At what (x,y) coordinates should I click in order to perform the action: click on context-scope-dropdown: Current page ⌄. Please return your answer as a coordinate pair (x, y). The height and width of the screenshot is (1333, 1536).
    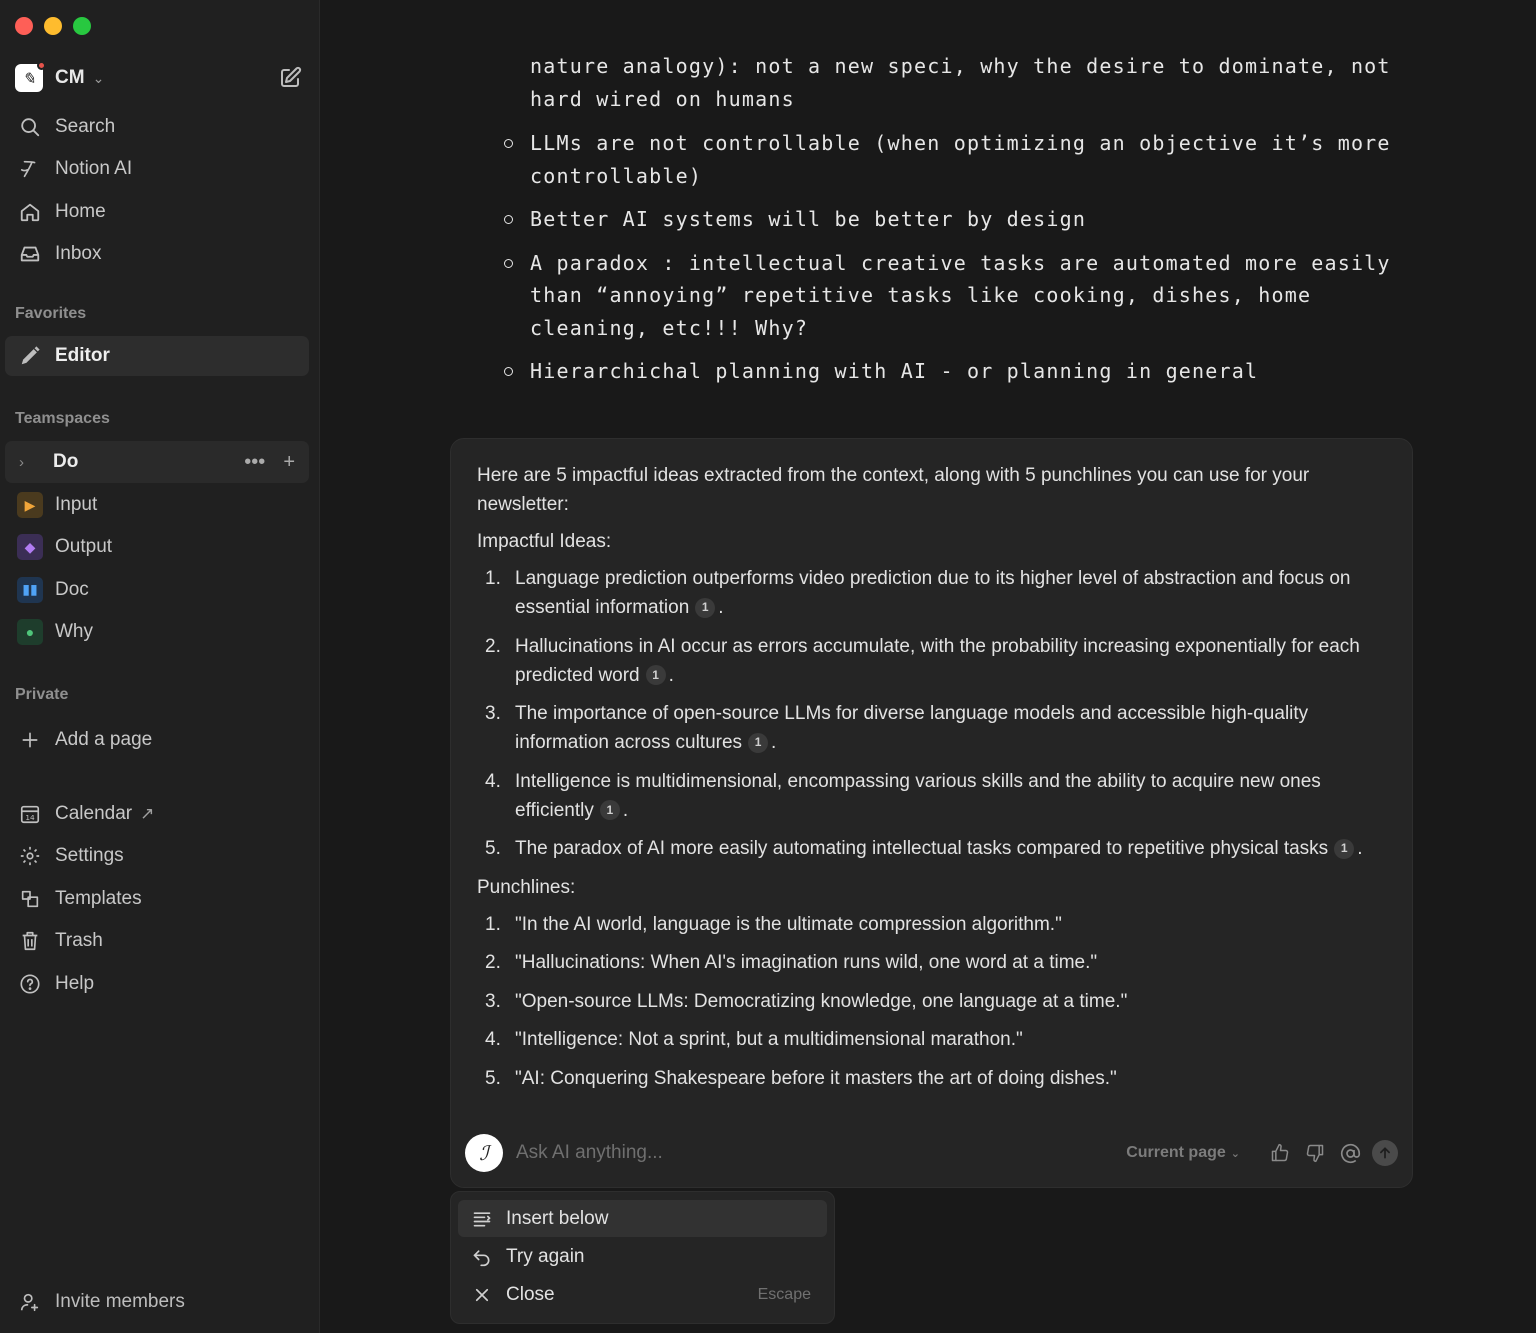
    Looking at the image, I should click on (1183, 1153).